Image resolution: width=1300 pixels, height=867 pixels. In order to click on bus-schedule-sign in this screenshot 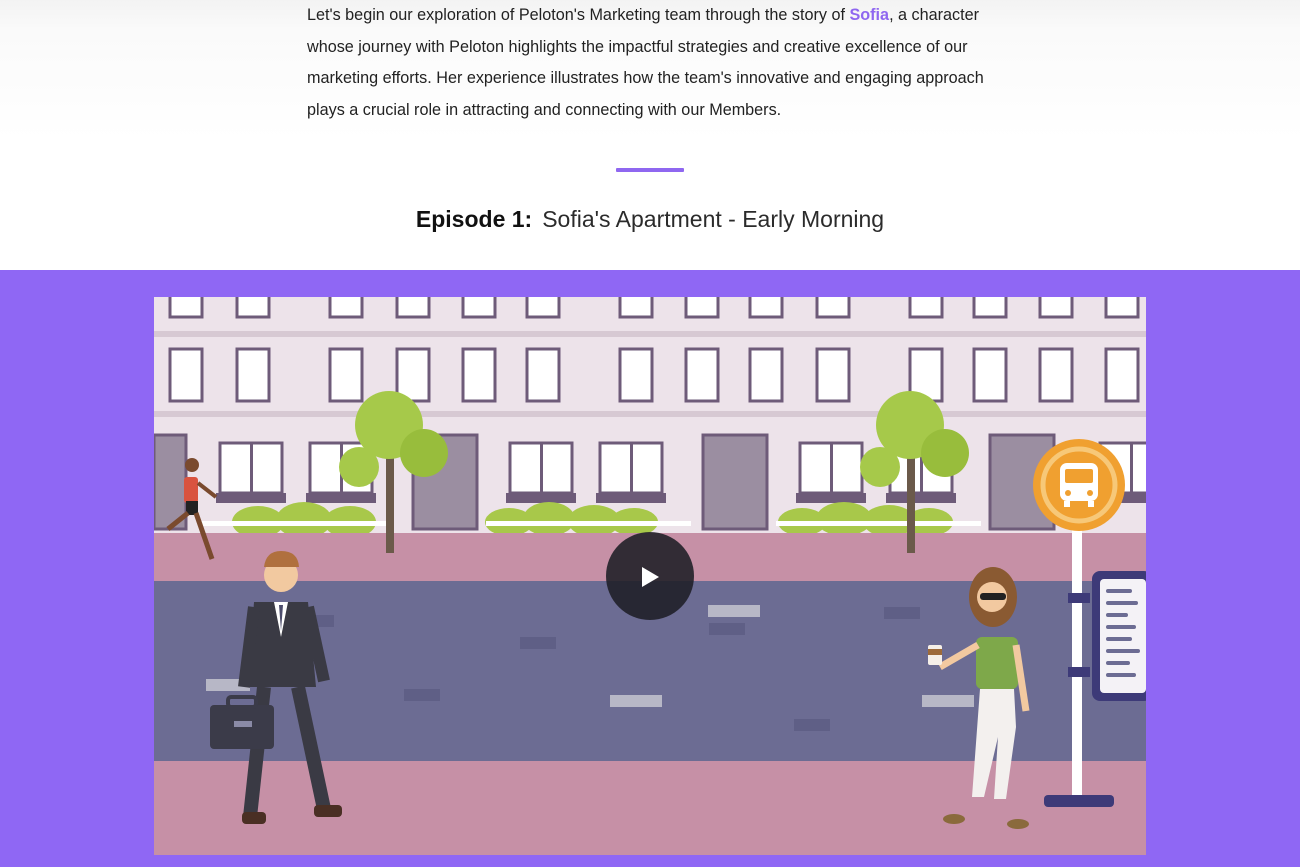, I will do `click(1119, 636)`.